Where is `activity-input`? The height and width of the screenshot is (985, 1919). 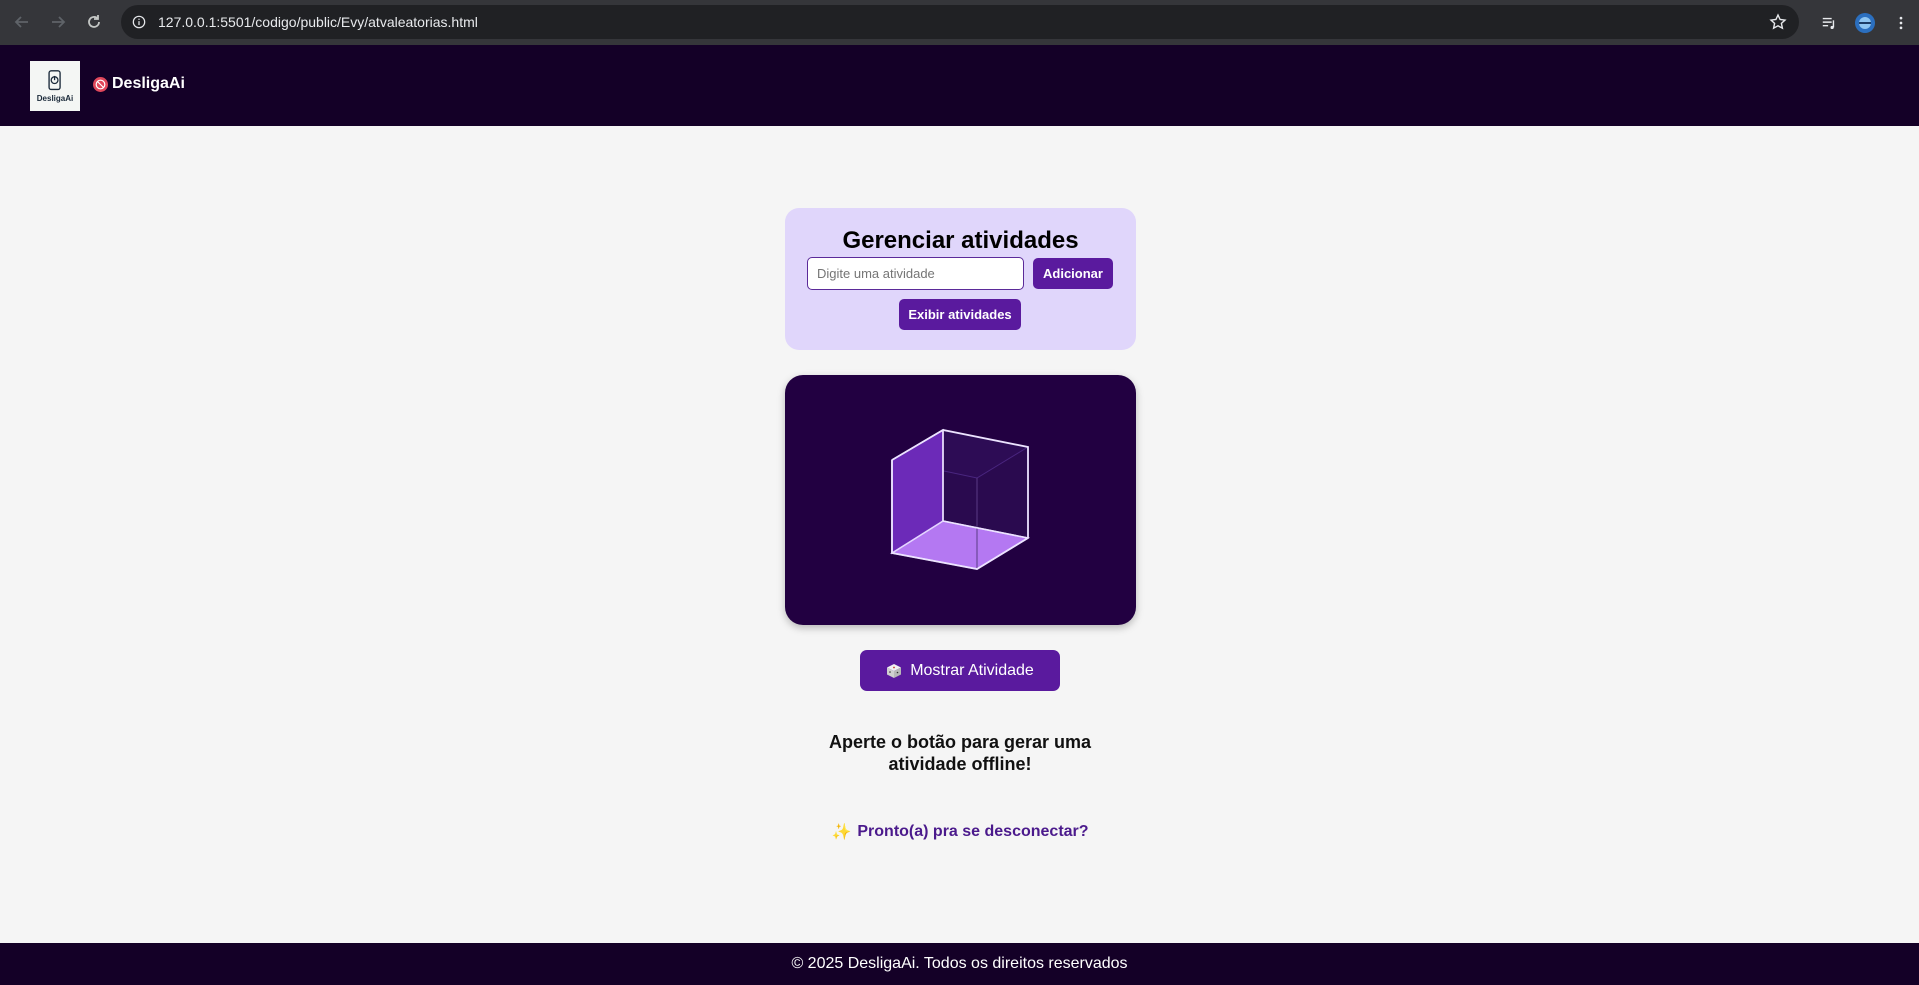
activity-input is located at coordinates (915, 273).